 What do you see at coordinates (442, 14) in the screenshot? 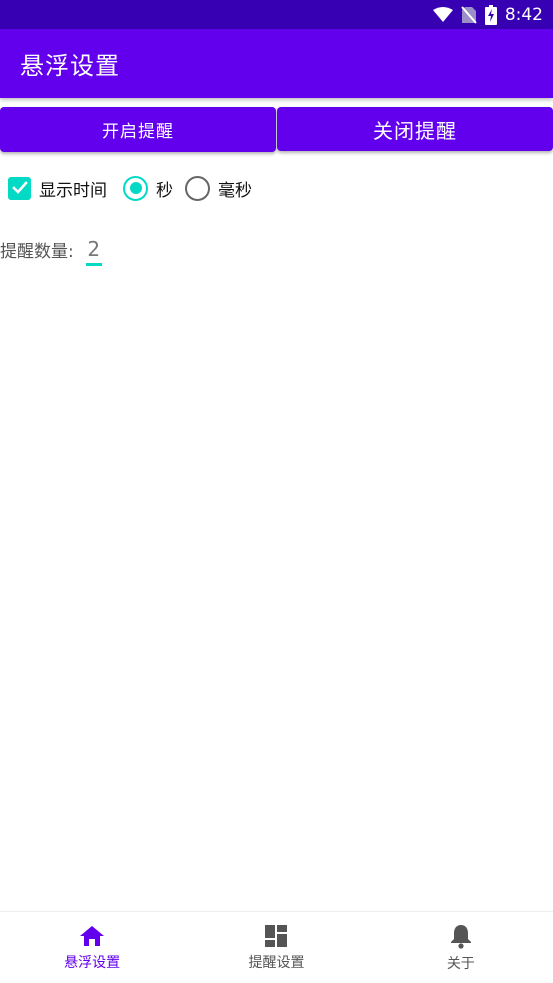
I see `wifi-icon` at bounding box center [442, 14].